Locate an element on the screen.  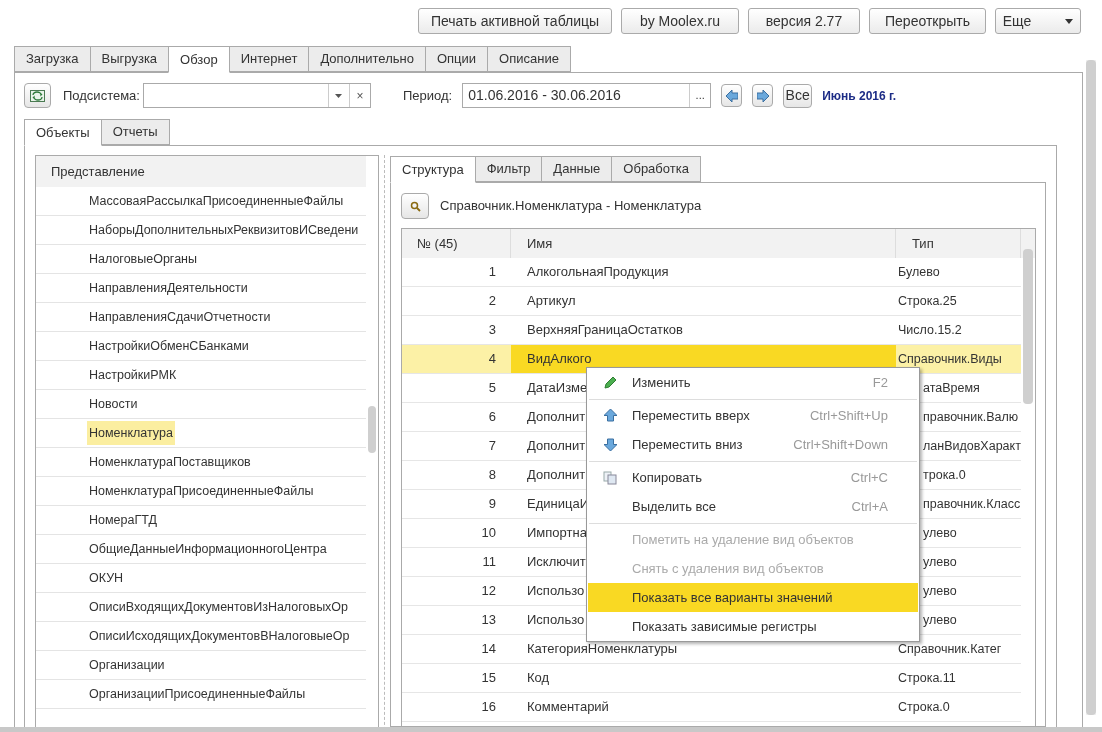
table-cell-text: 11 is located at coordinates (489, 562).